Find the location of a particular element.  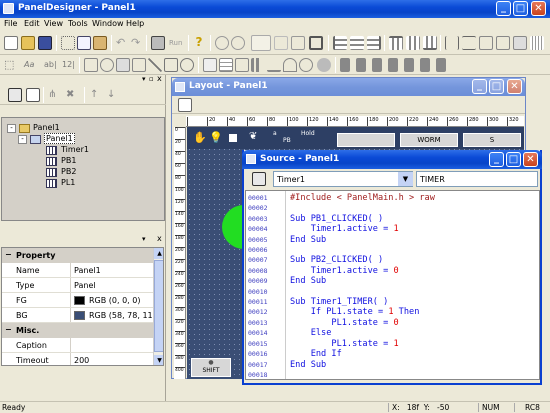

page-view-icon is located at coordinates (33, 95).